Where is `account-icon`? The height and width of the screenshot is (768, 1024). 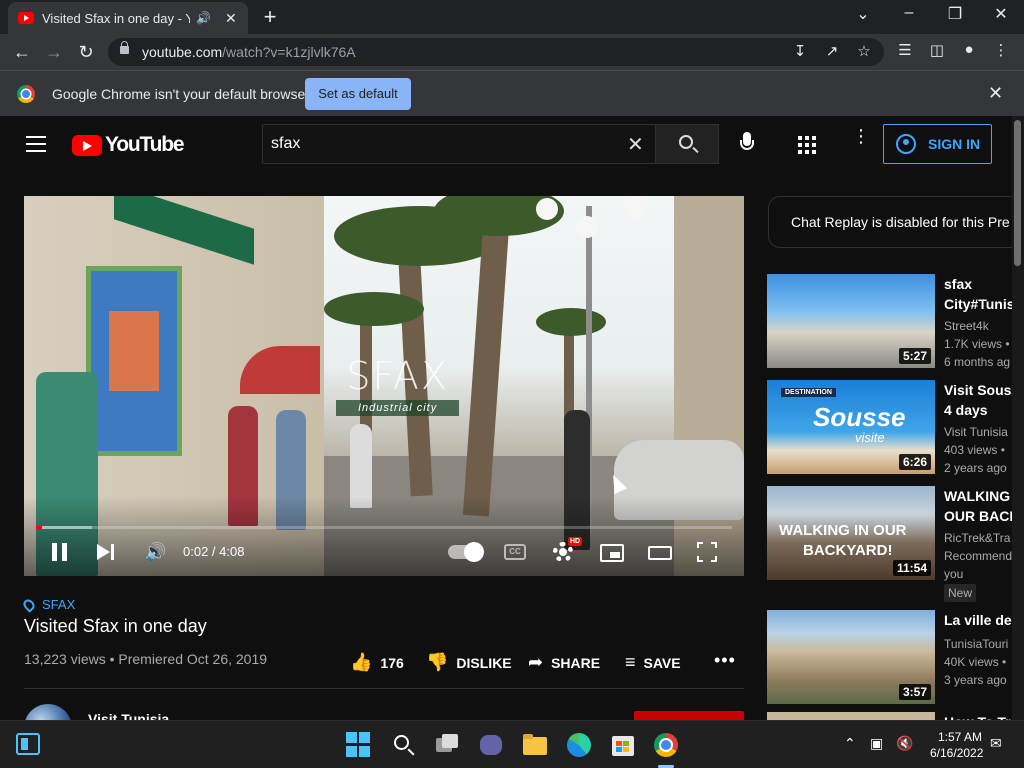 account-icon is located at coordinates (906, 144).